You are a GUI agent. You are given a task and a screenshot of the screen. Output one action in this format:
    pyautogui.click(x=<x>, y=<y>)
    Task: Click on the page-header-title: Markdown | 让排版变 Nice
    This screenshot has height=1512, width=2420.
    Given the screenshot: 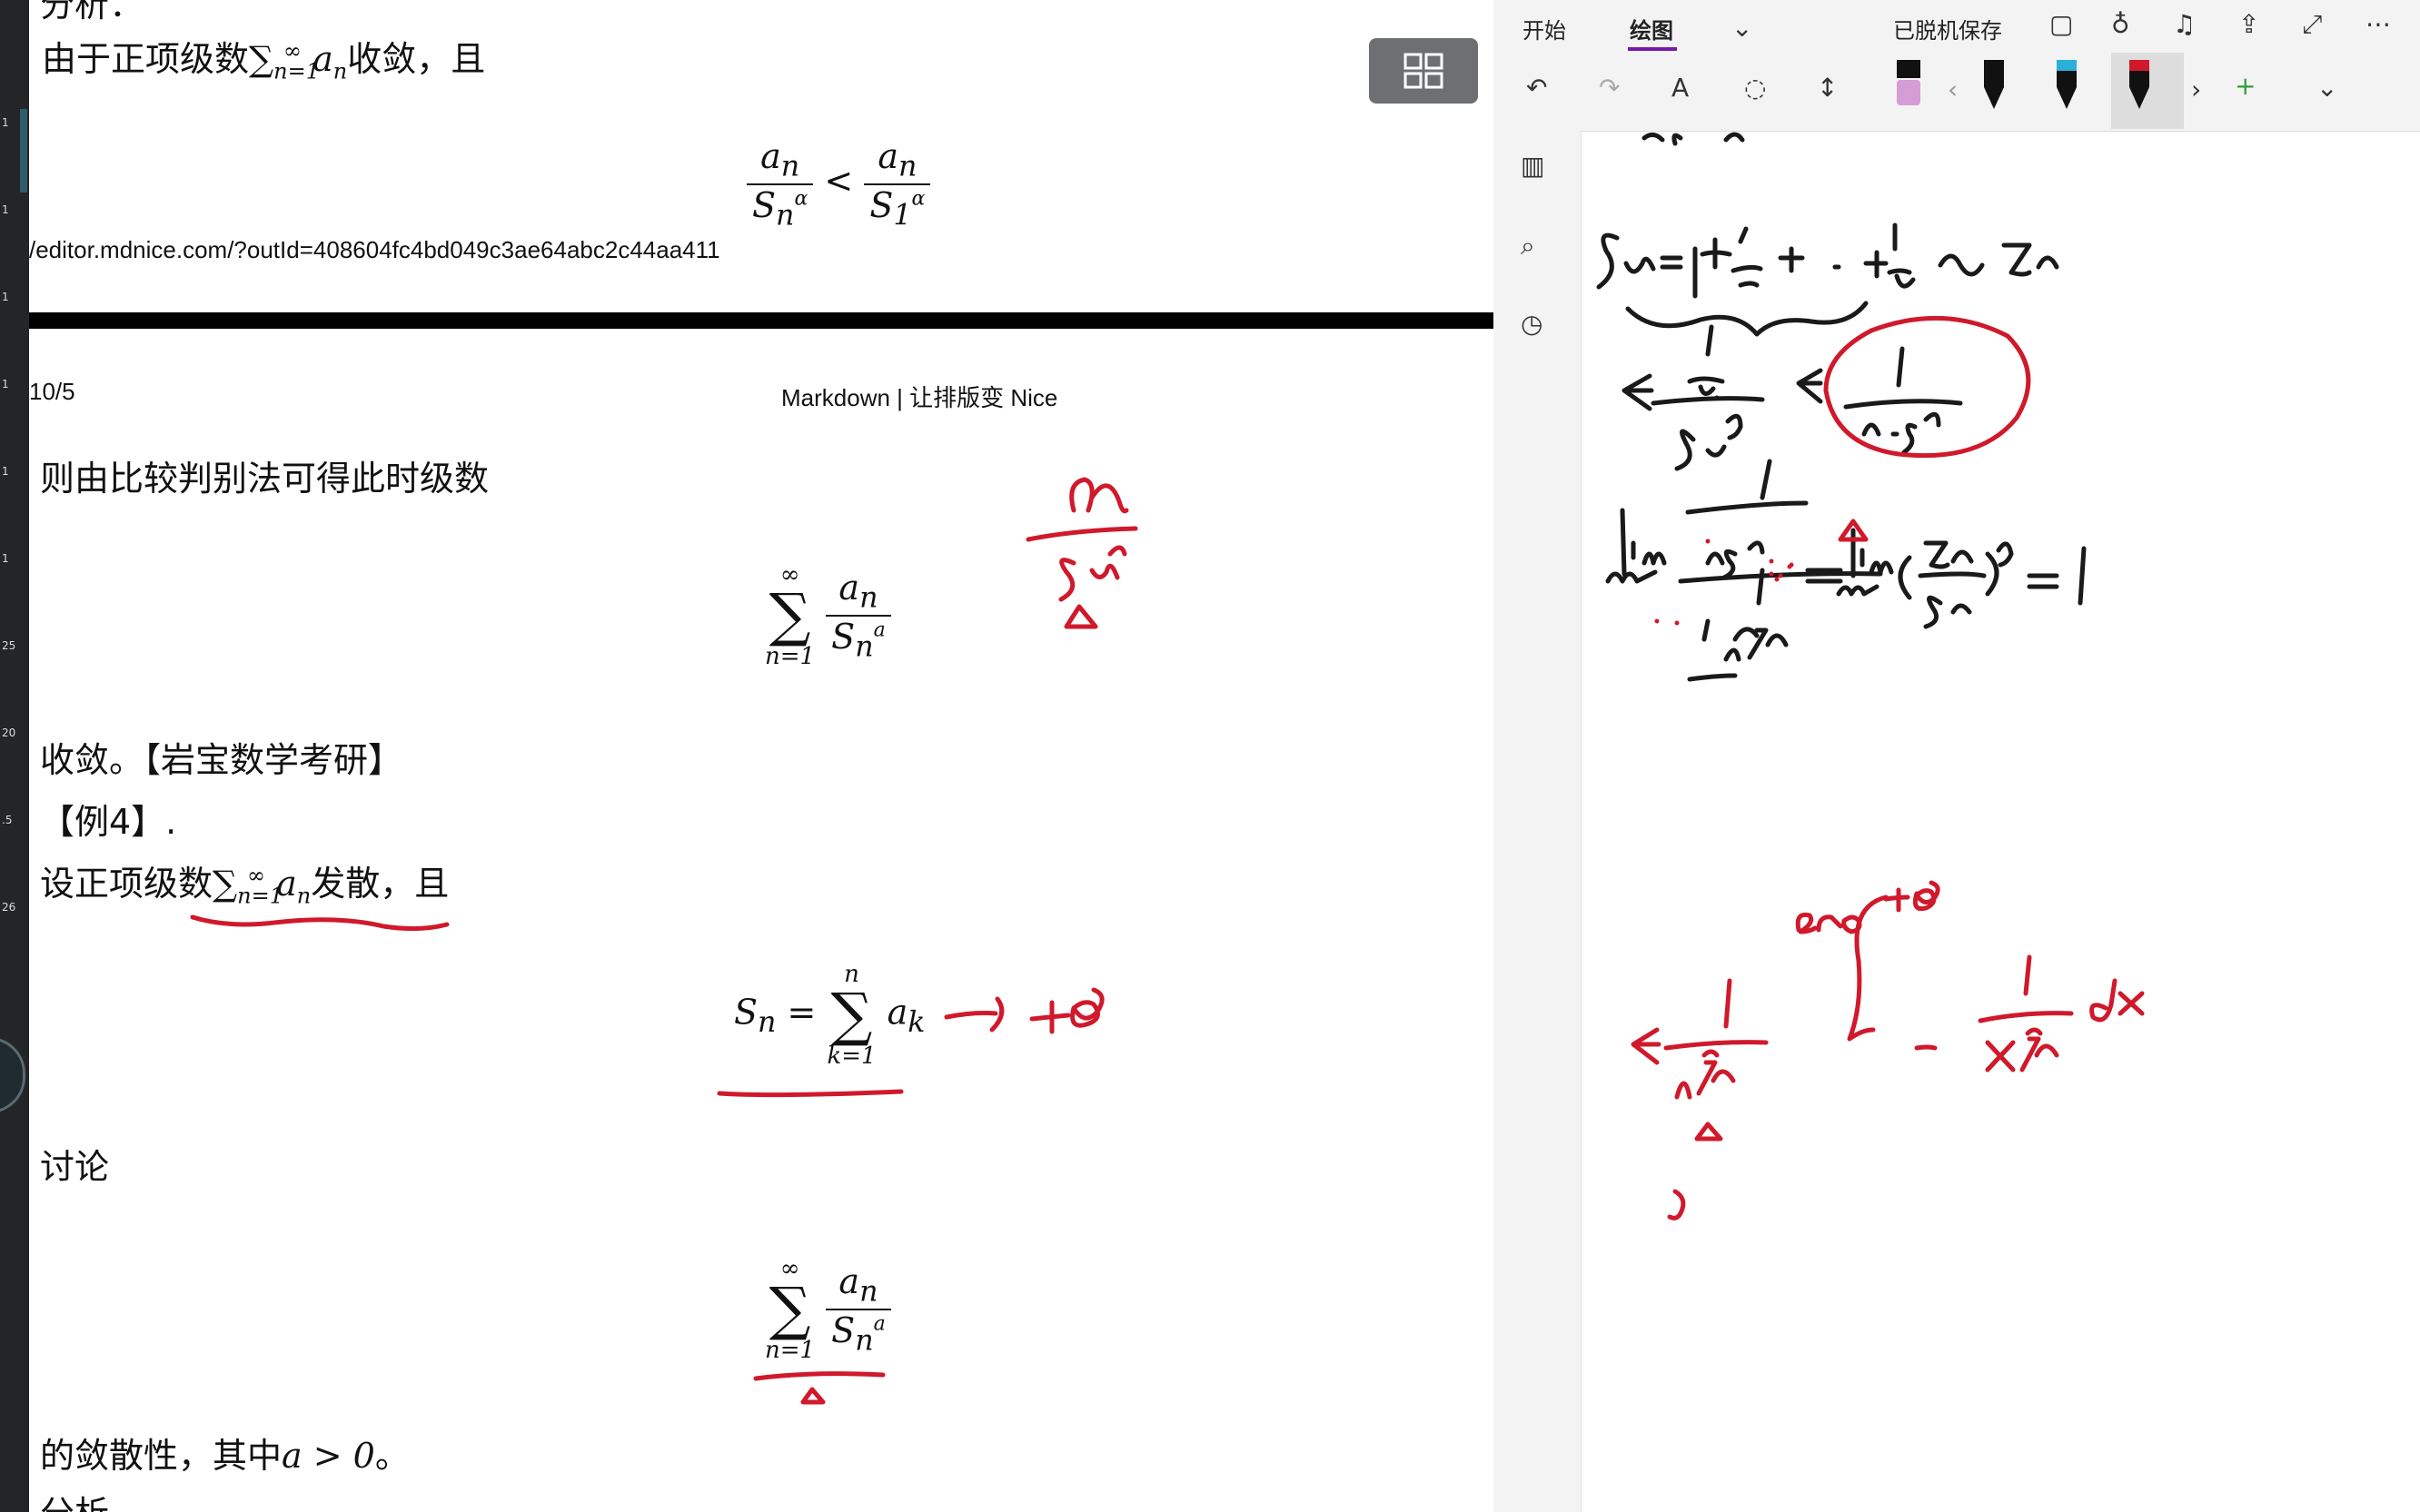 What is the action you would take?
    pyautogui.click(x=920, y=398)
    